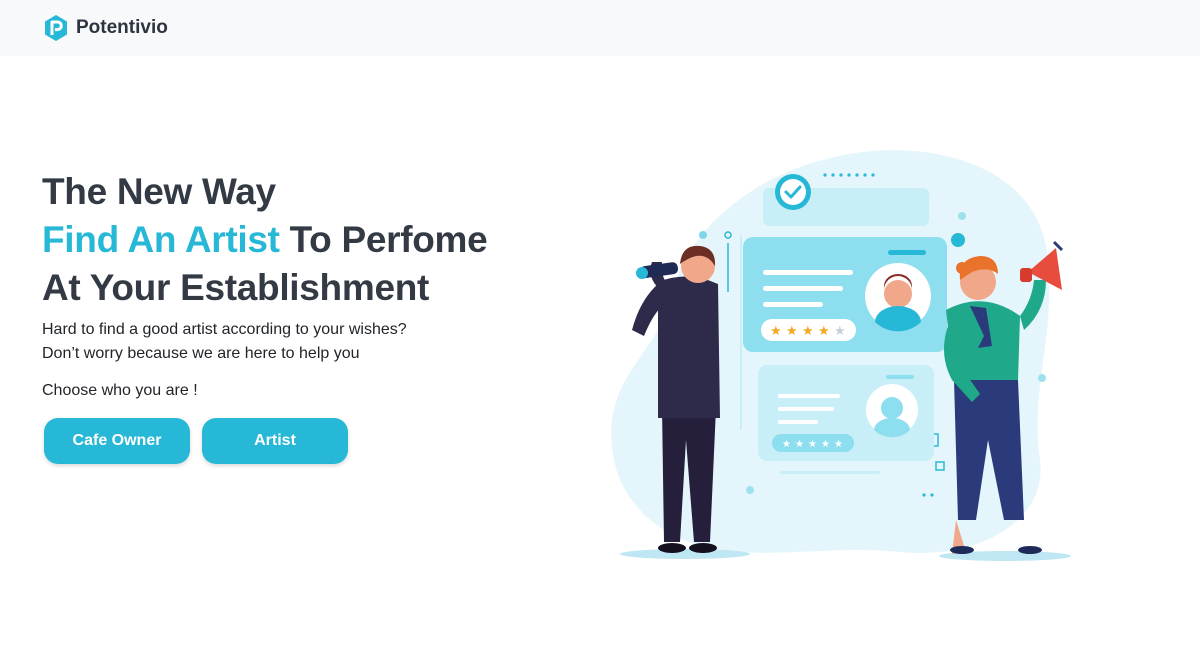 The width and height of the screenshot is (1200, 665). What do you see at coordinates (122, 27) in the screenshot?
I see `brand-name: Potentivio` at bounding box center [122, 27].